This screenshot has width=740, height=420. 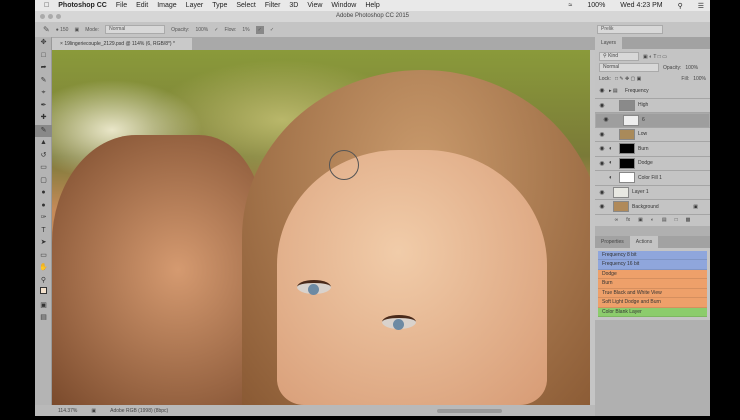 I want to click on wifi-icon: ≈, so click(x=571, y=5).